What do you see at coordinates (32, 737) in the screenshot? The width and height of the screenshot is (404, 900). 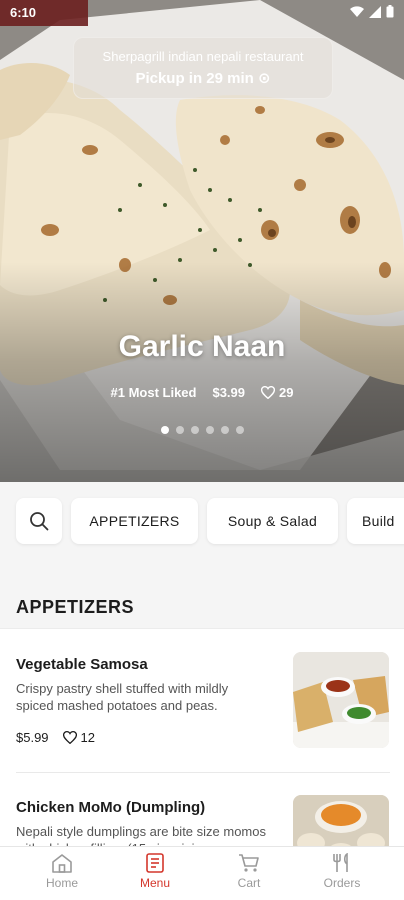 I see `menu-item-price: $5.99` at bounding box center [32, 737].